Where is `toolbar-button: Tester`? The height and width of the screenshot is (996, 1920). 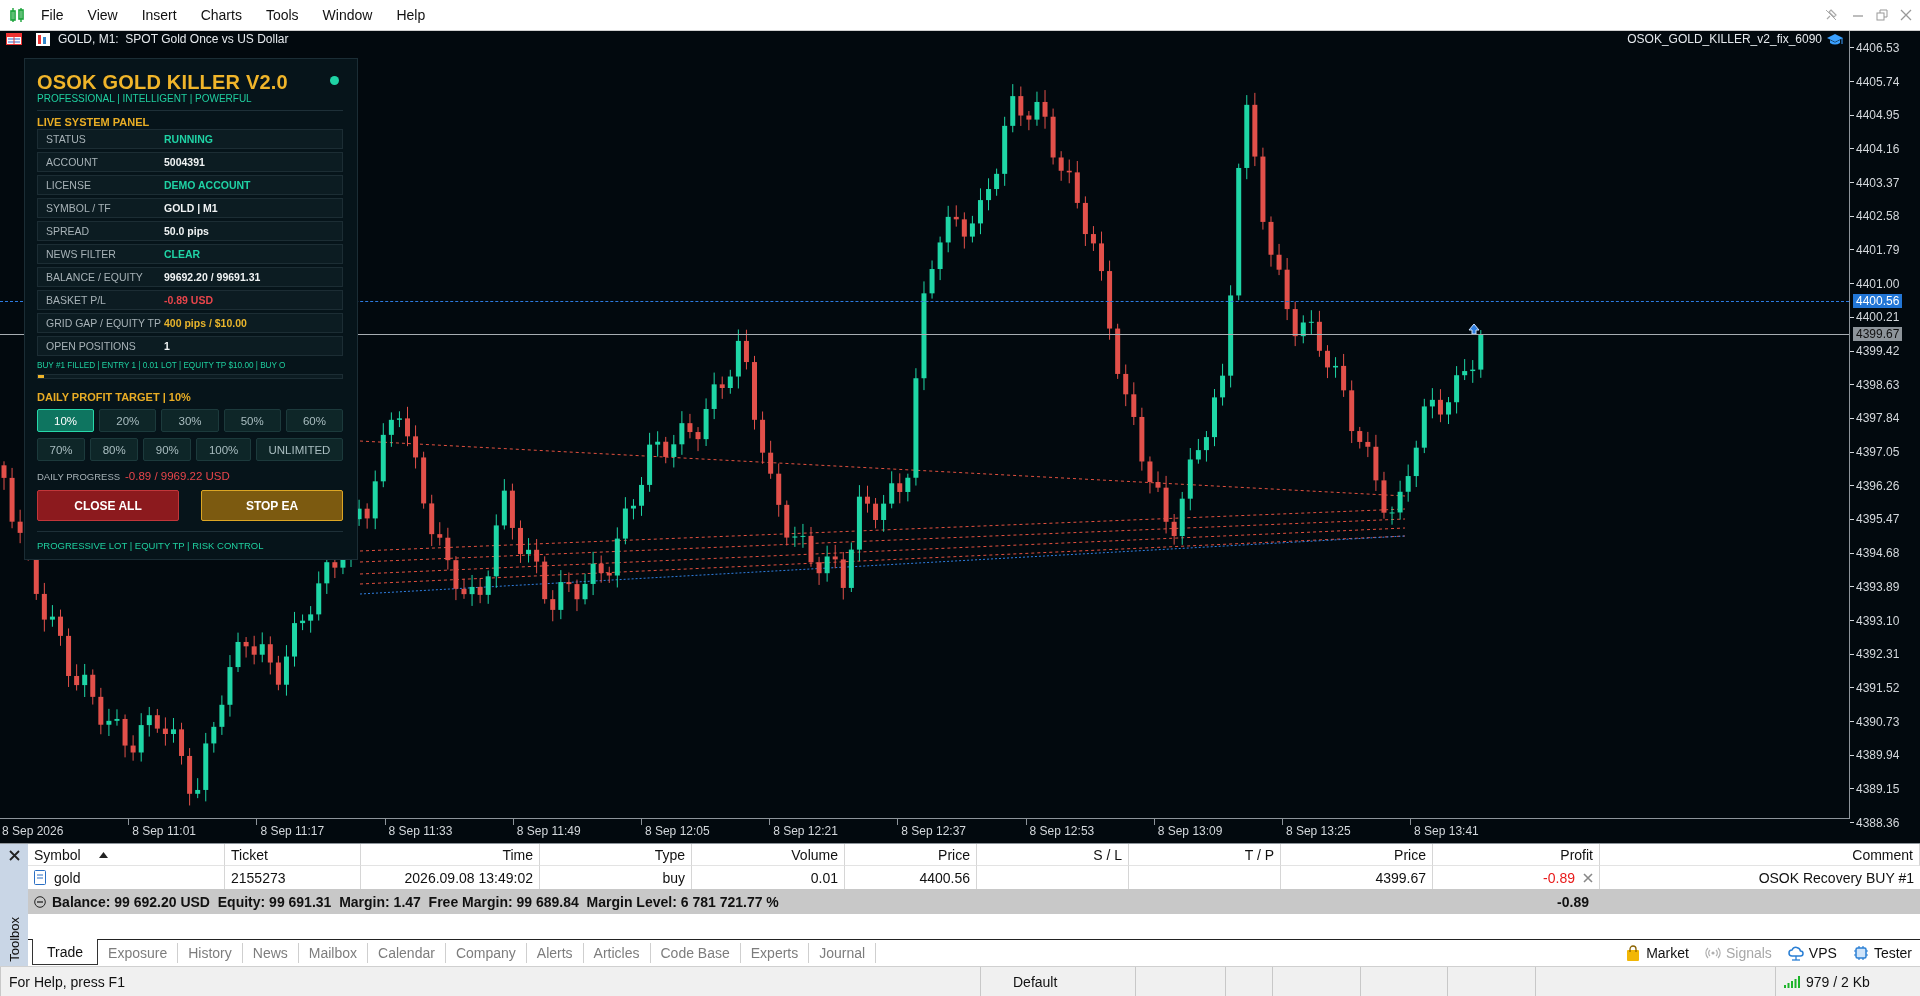
toolbar-button: Tester is located at coordinates (1882, 953).